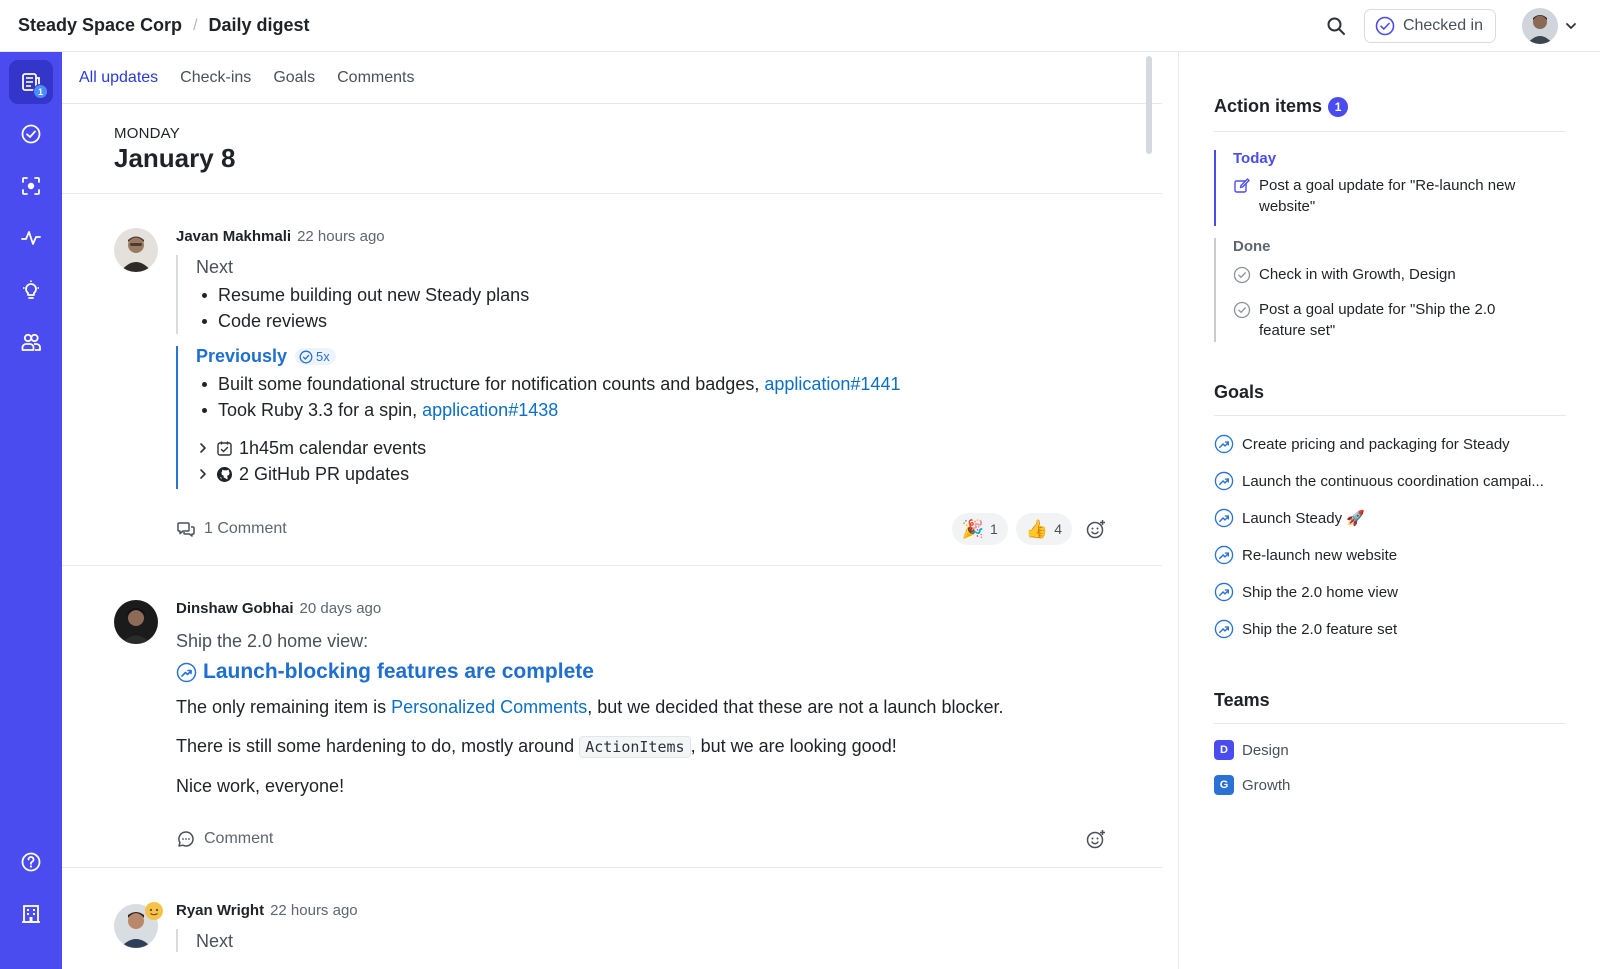 The image size is (1600, 969). Describe the element at coordinates (341, 608) in the screenshot. I see `post-time: 20 days ago` at that location.